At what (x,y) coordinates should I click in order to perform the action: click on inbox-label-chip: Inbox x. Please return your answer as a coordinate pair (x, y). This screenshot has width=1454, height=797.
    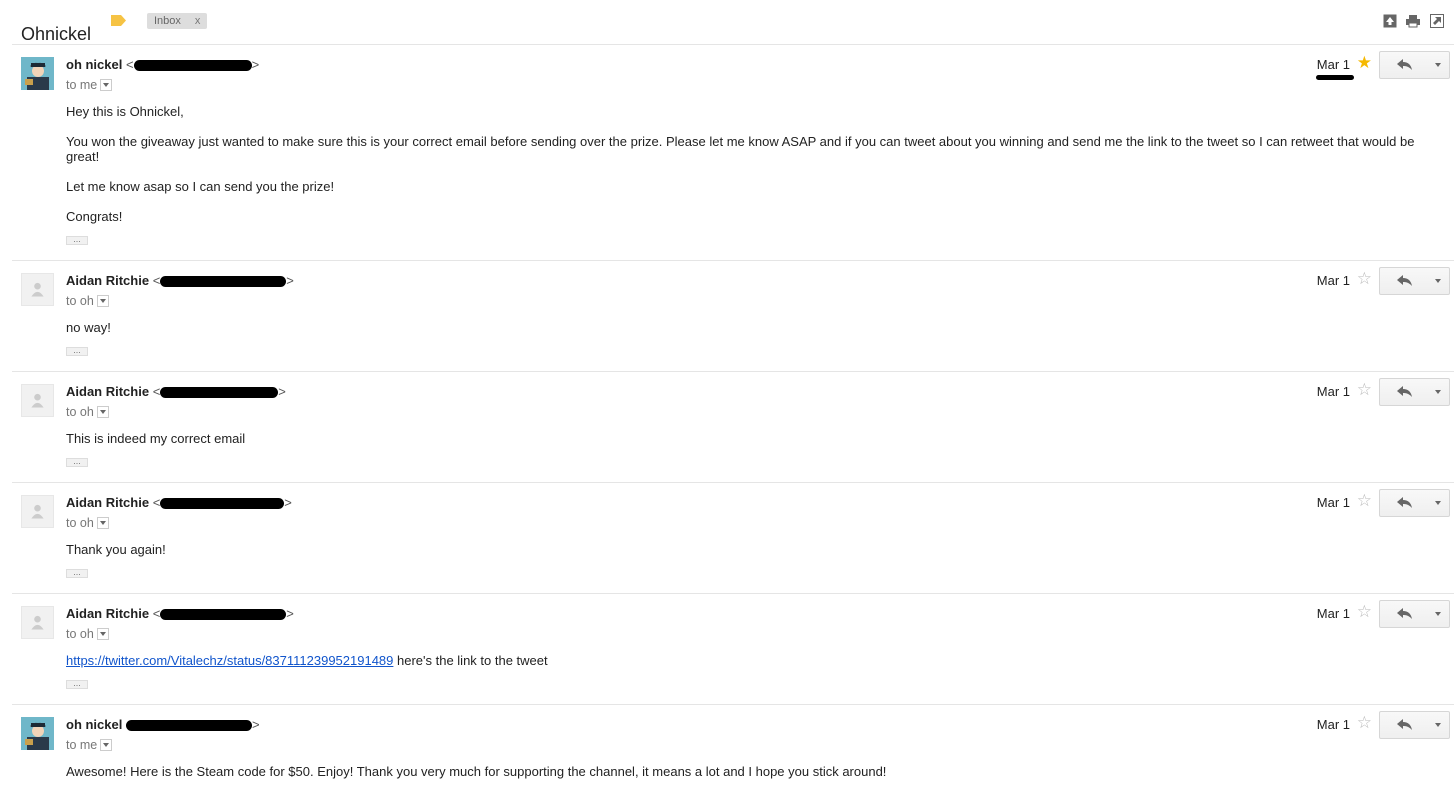
    Looking at the image, I should click on (177, 21).